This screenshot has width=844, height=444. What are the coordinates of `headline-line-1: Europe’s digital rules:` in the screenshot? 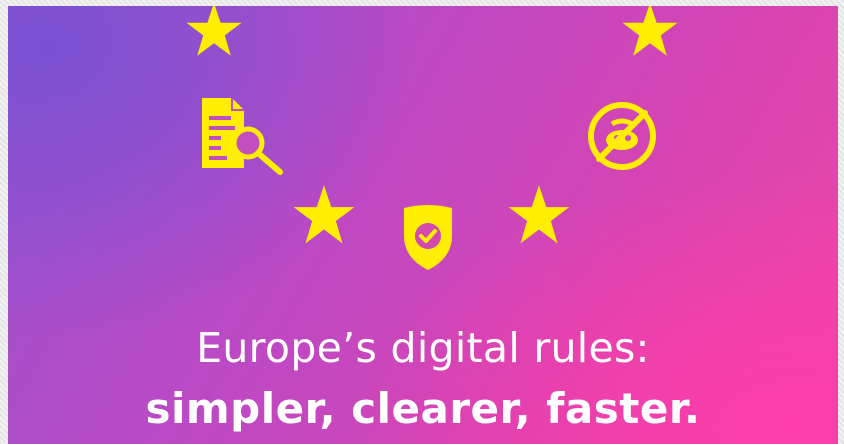 It's located at (423, 348).